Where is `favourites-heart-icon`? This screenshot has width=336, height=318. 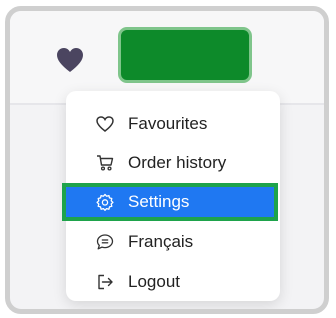
favourites-heart-icon is located at coordinates (70, 60).